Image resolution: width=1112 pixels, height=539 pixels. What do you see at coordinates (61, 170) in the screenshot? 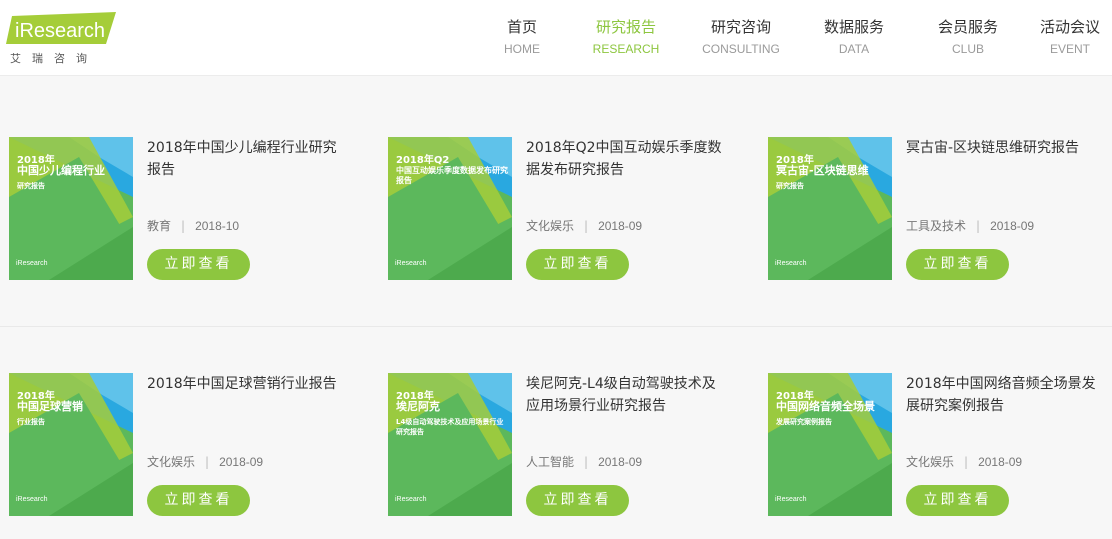
I see `cover-title: 中国少儿编程行业` at bounding box center [61, 170].